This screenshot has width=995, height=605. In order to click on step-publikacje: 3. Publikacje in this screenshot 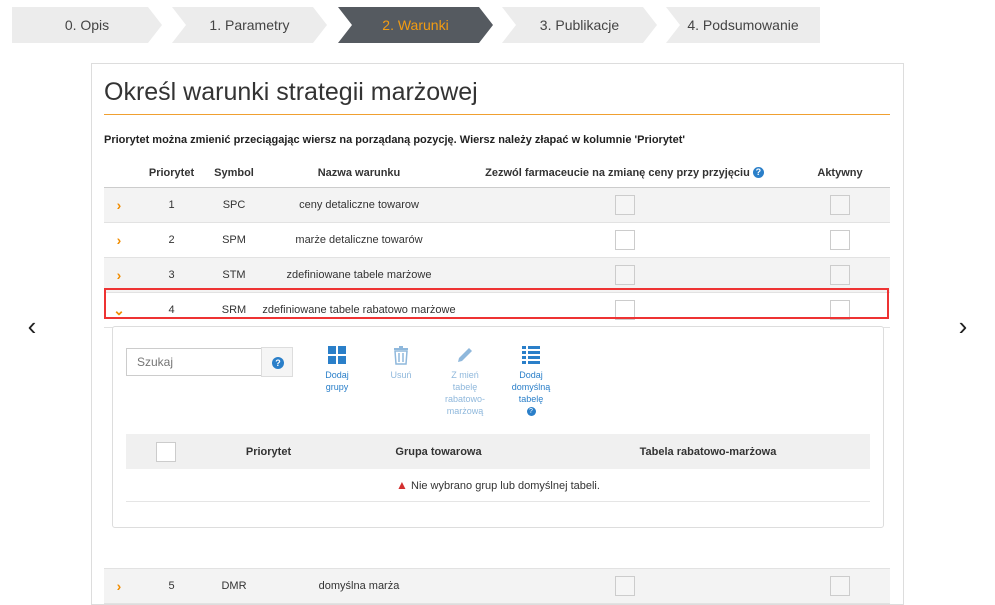, I will do `click(579, 25)`.